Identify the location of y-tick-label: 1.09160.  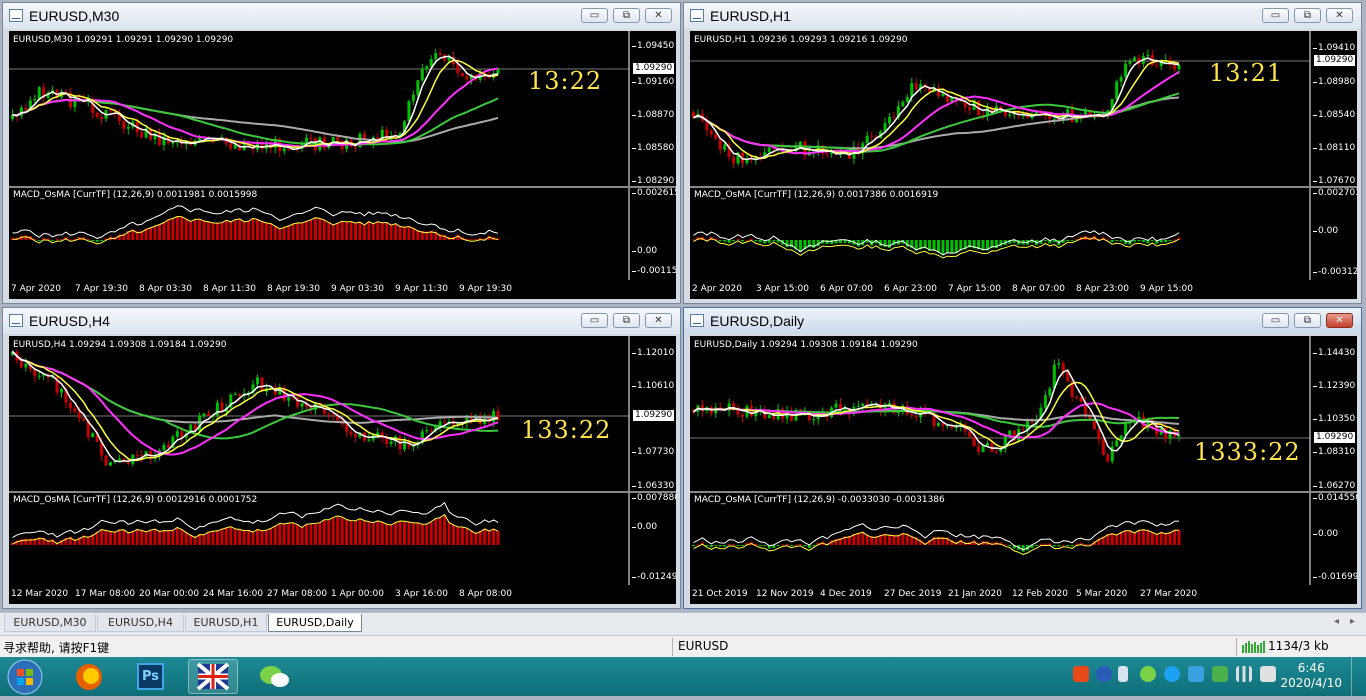
(653, 82).